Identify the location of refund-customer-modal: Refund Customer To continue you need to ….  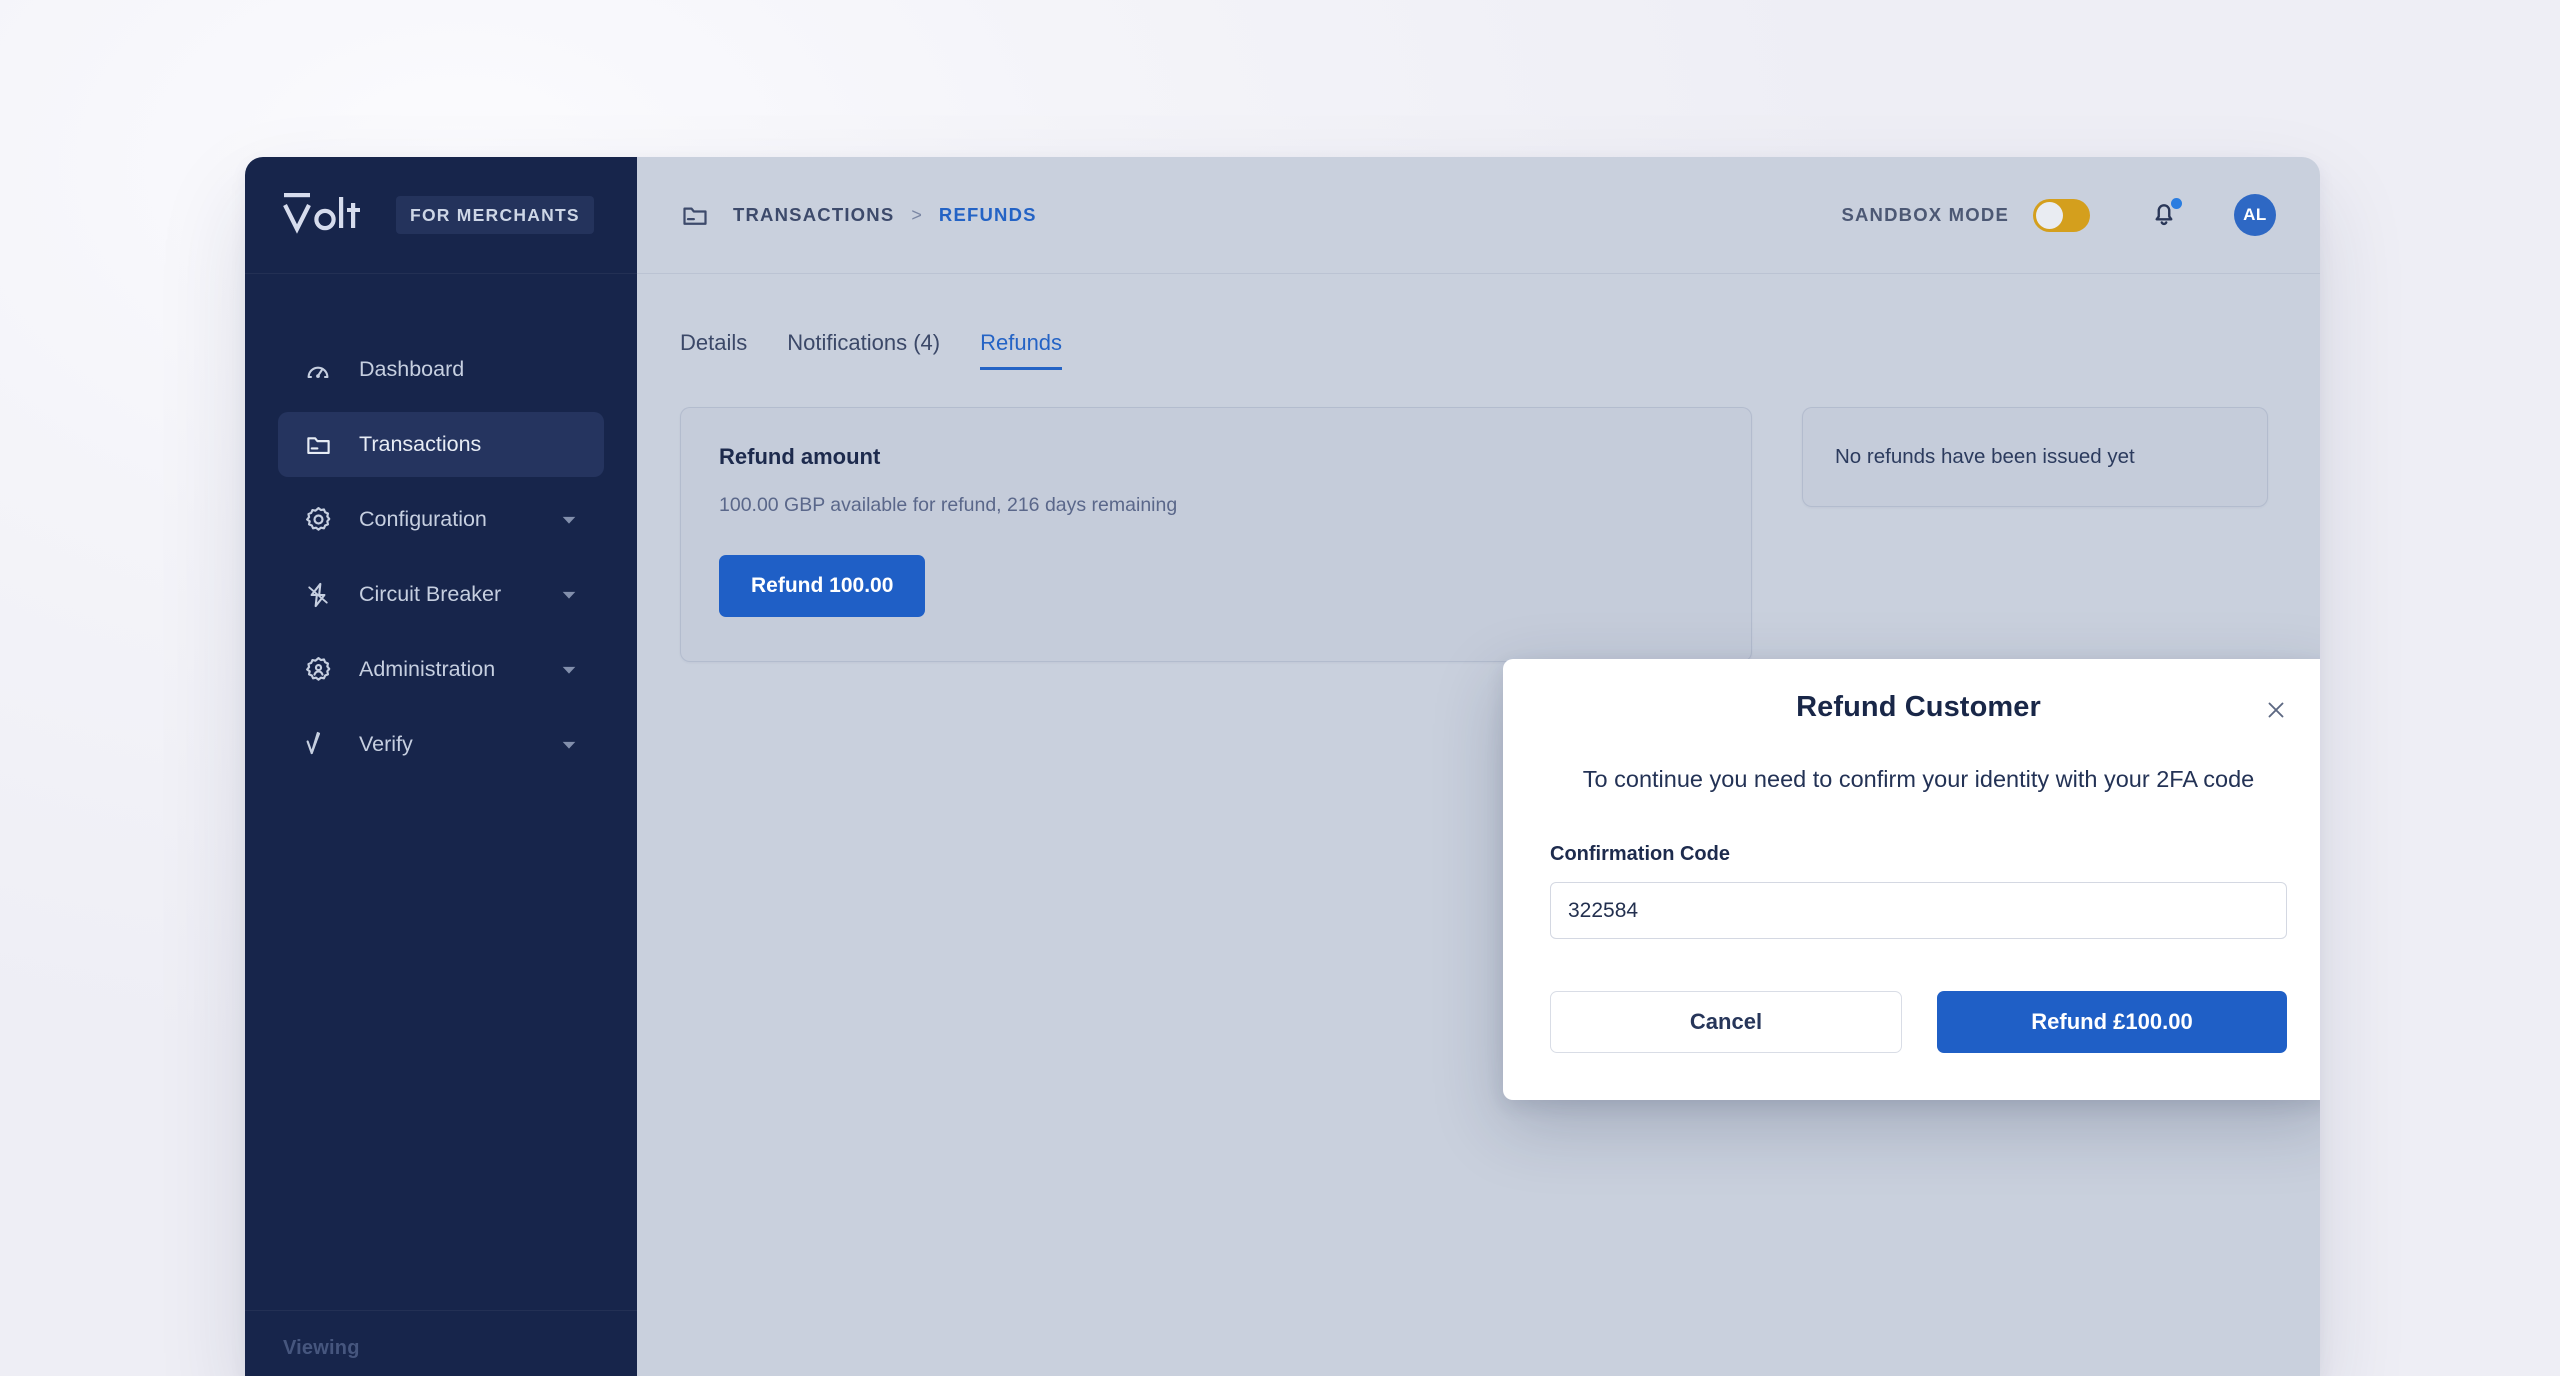
(1911, 879).